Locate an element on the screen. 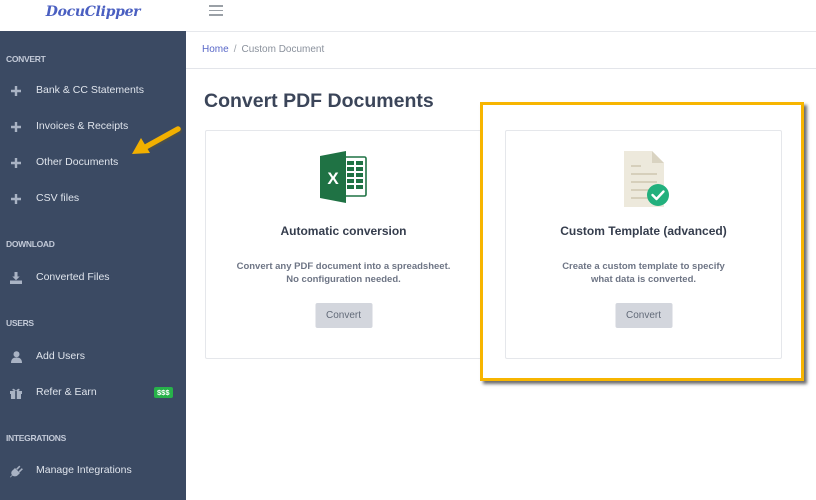 The height and width of the screenshot is (500, 816). sidebar-item-csv-files: CSV files is located at coordinates (93, 199).